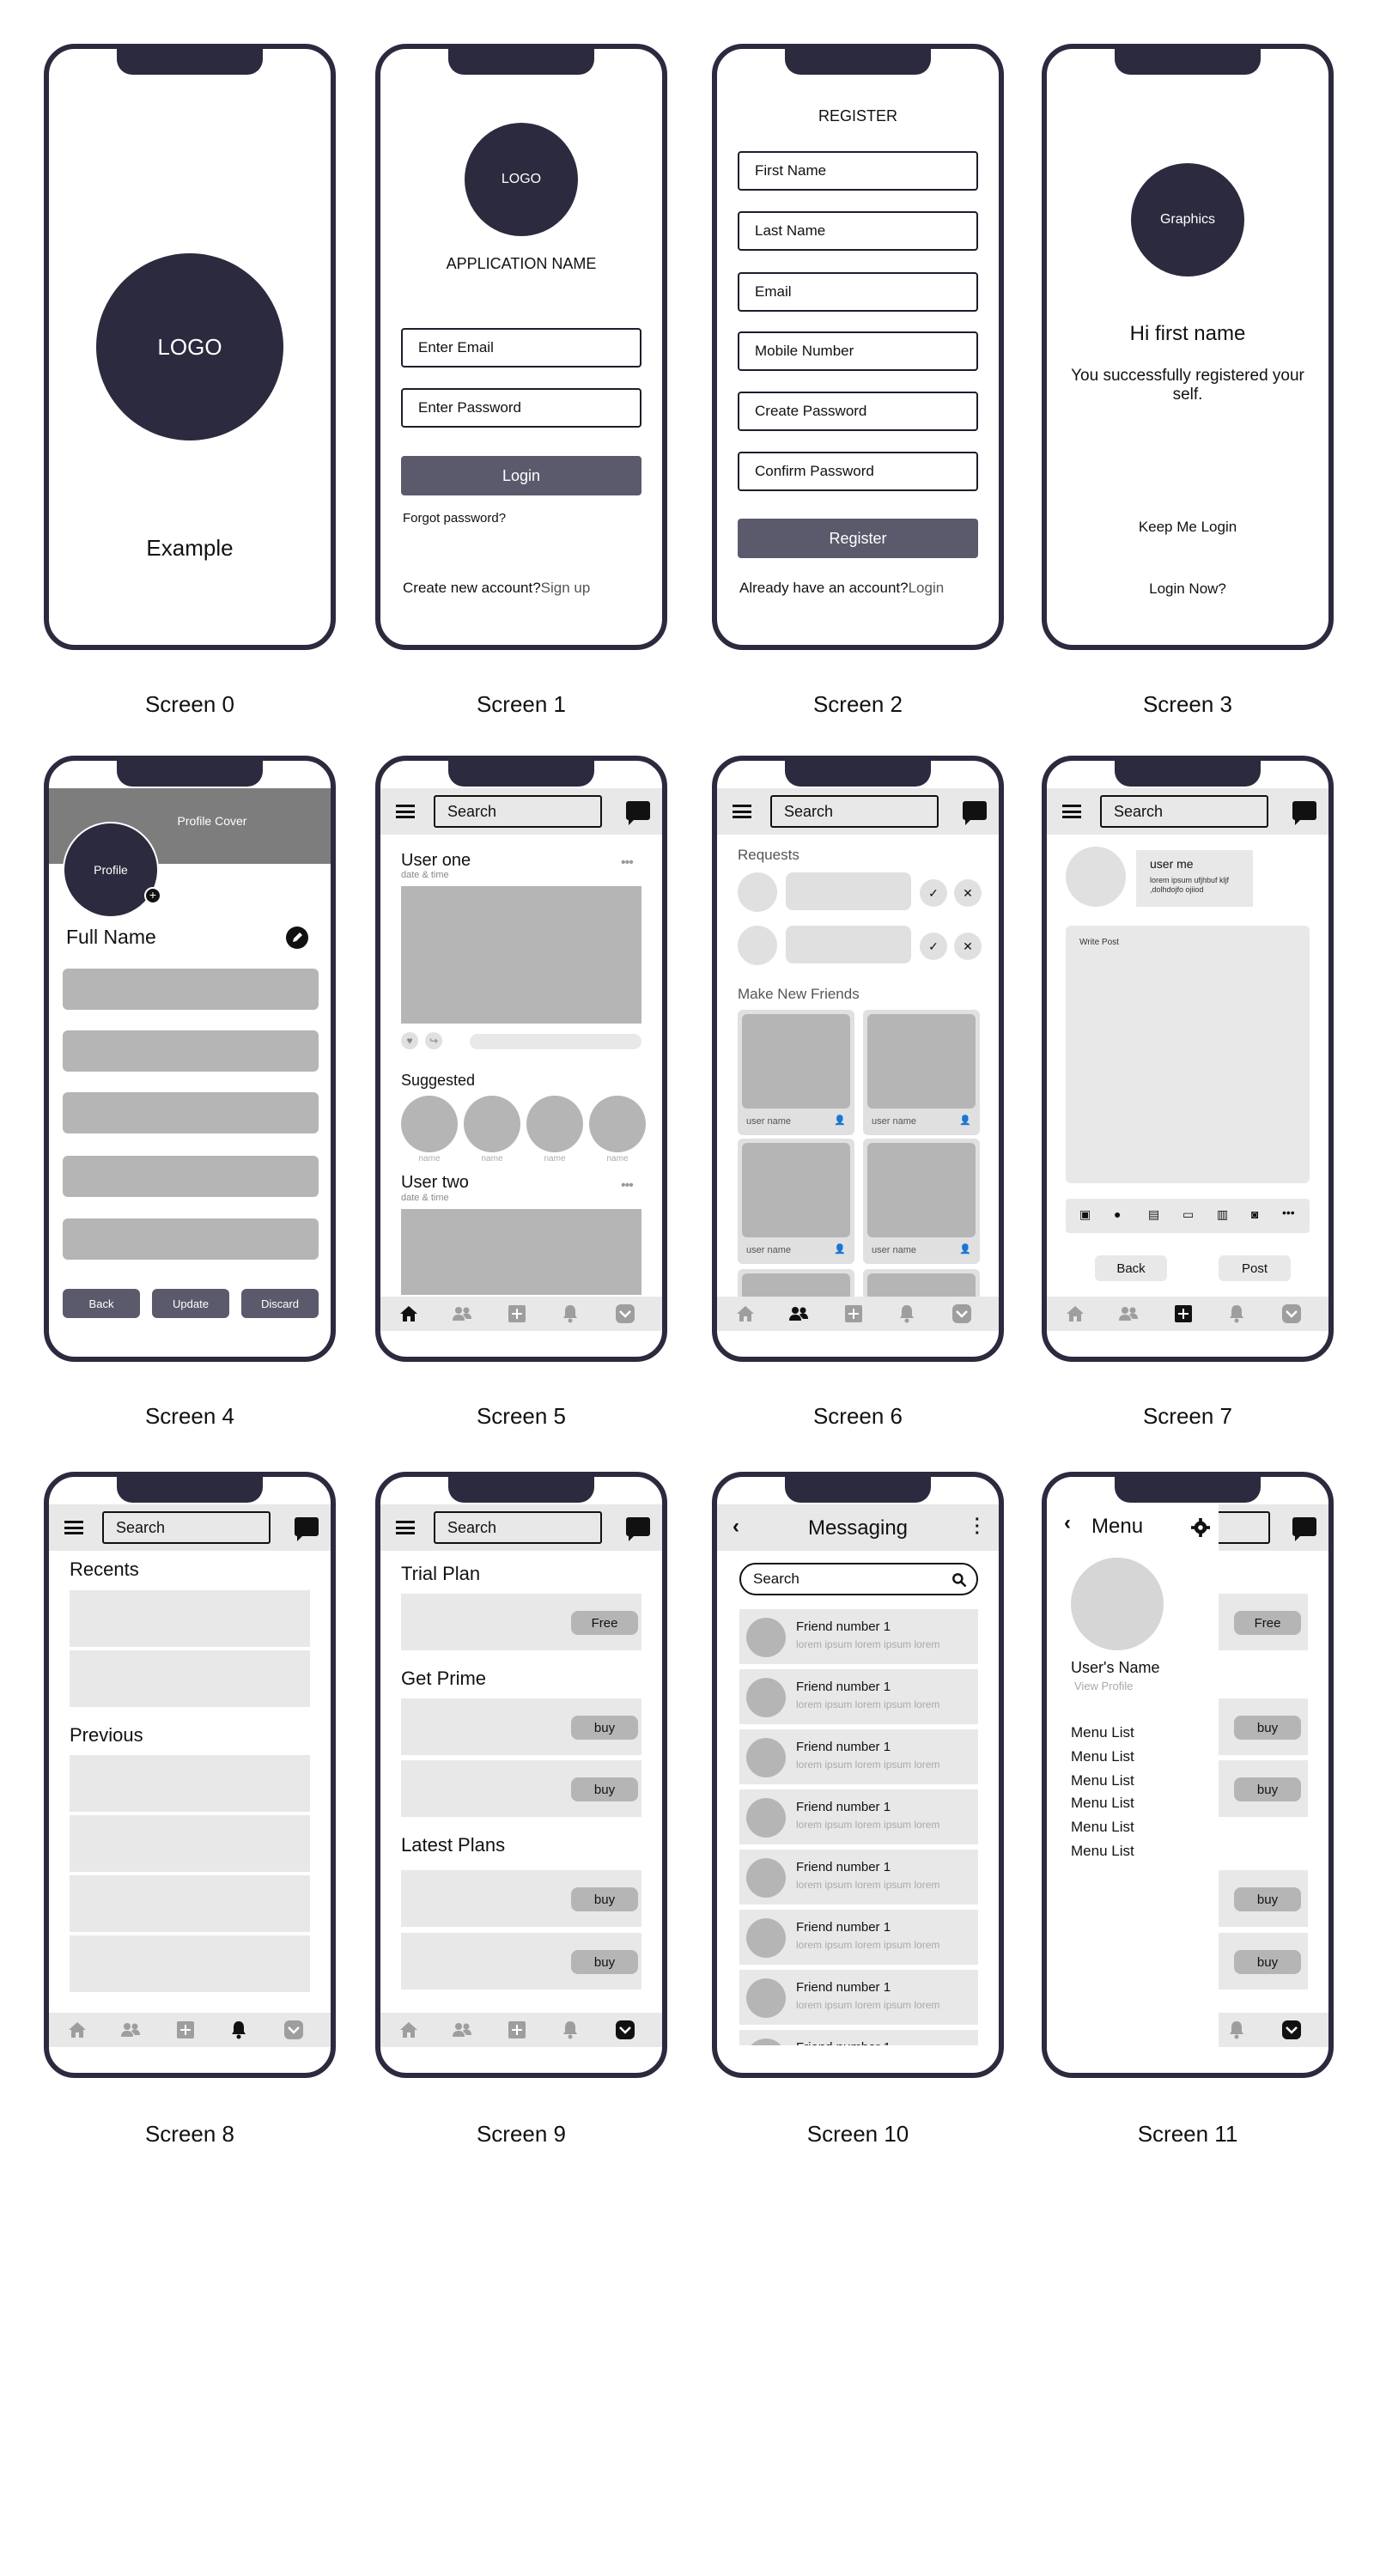 This screenshot has width=1374, height=2576. What do you see at coordinates (1153, 1214) in the screenshot?
I see `file-icon: ▤` at bounding box center [1153, 1214].